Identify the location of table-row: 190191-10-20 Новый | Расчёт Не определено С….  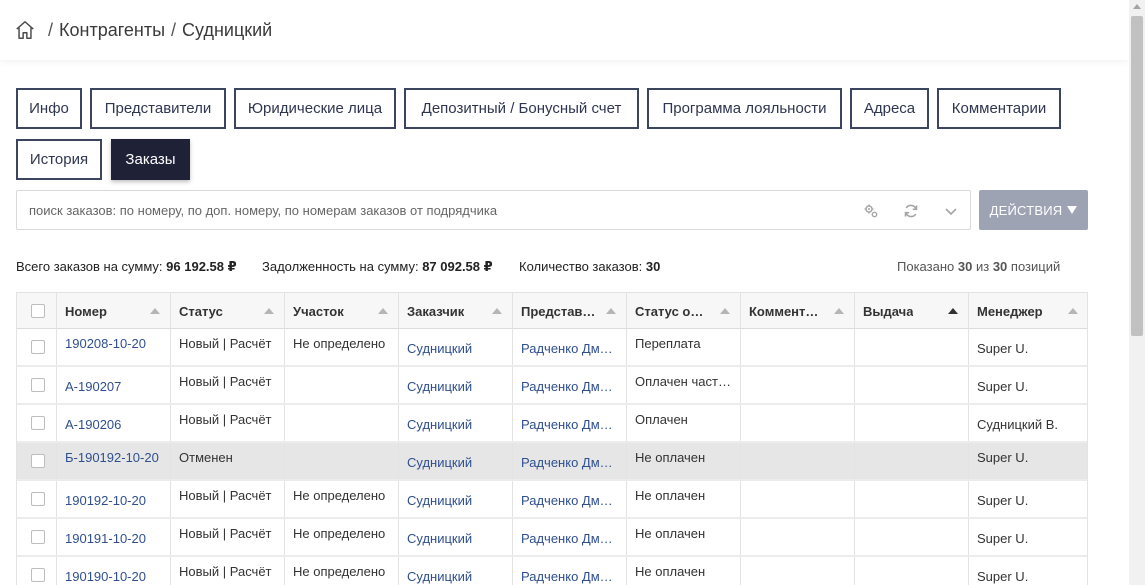
(552, 538).